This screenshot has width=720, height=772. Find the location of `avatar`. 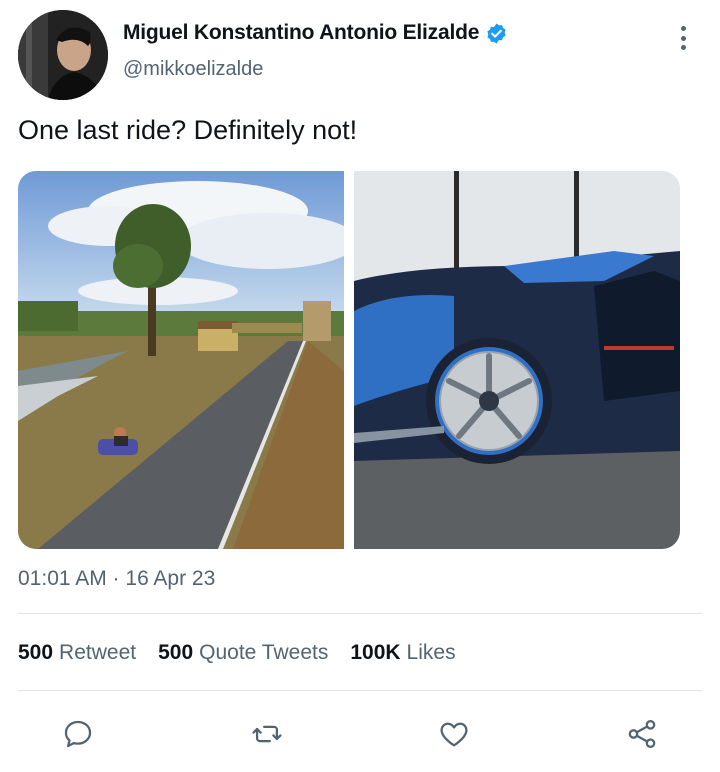

avatar is located at coordinates (63, 55).